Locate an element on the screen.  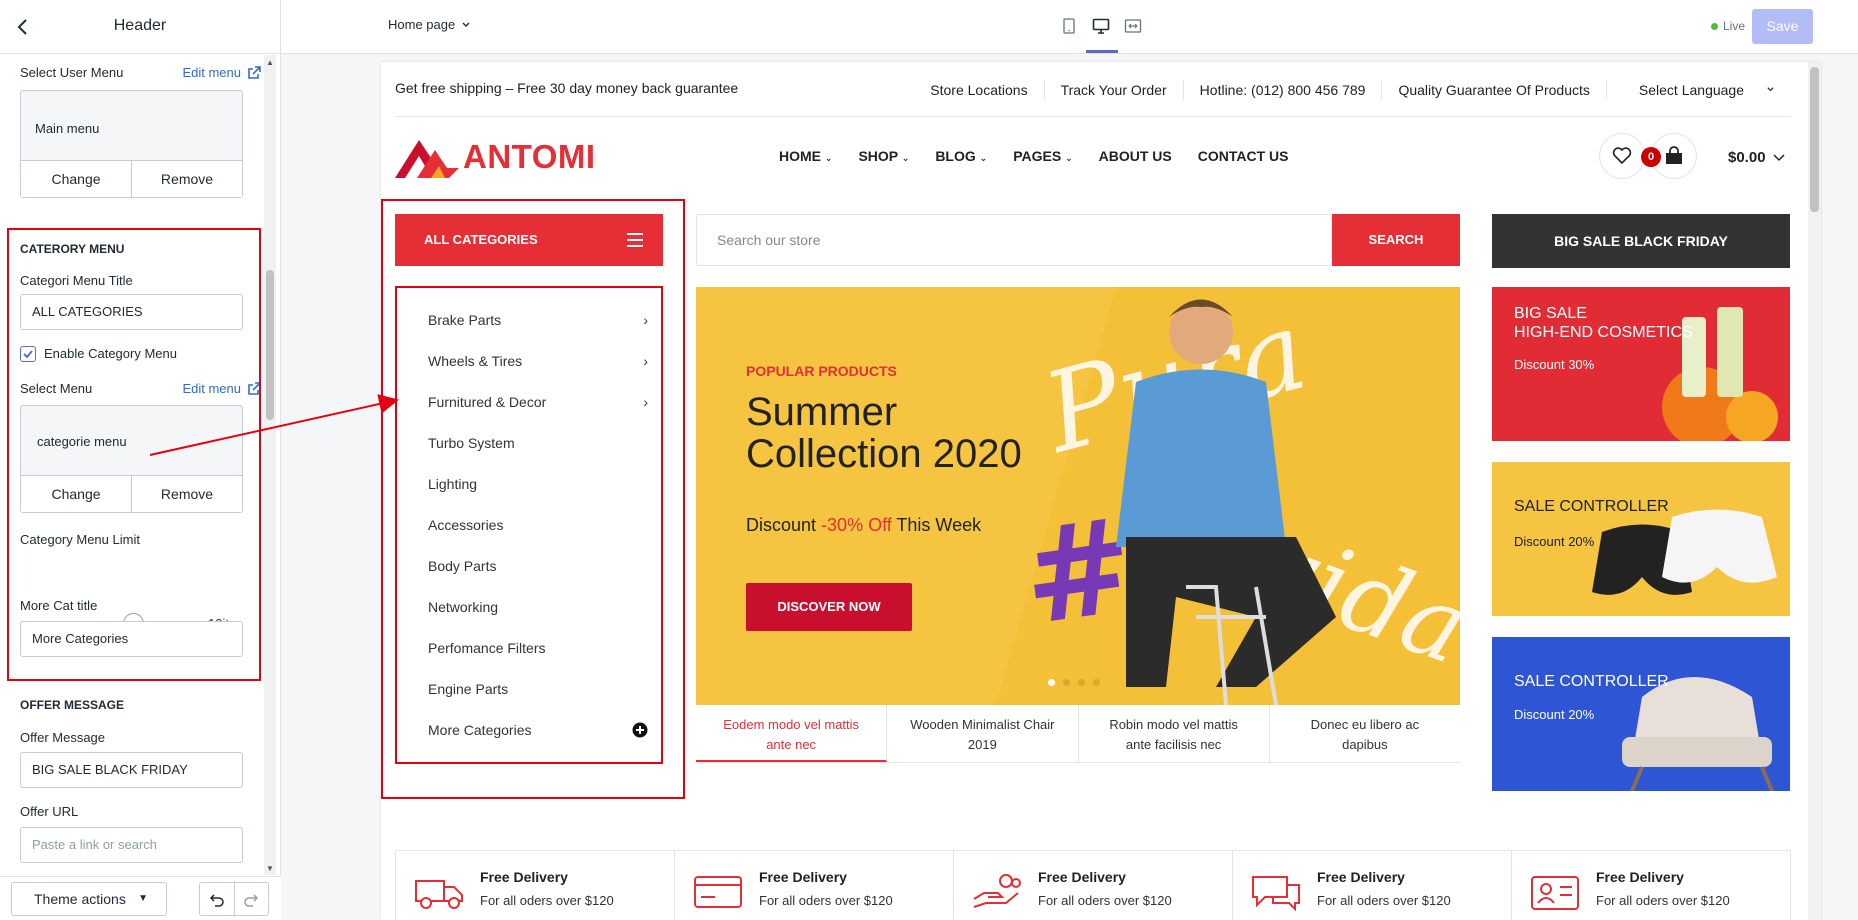
category-item-label: Turbo System is located at coordinates (471, 443).